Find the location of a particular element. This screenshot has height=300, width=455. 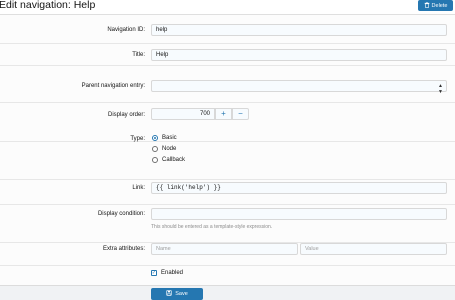

page-title: Edit navigation: Help is located at coordinates (48, 5).